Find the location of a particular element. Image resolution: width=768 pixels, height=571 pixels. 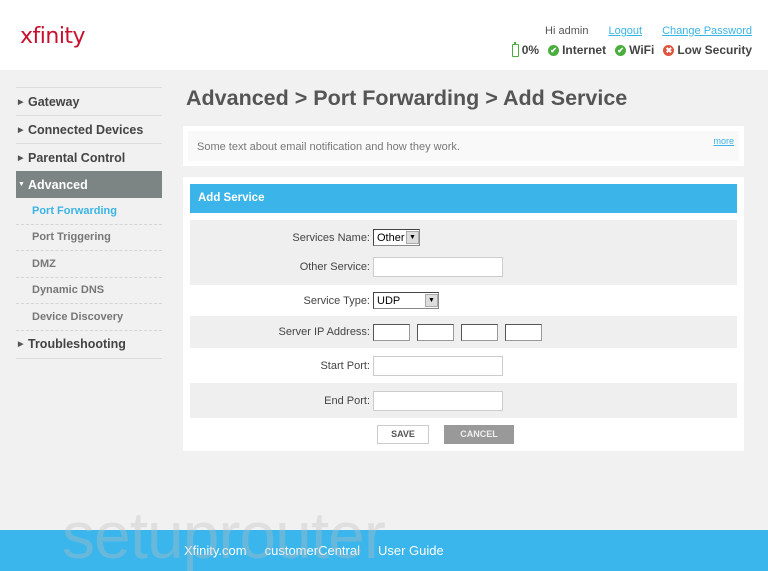

footer-link-user-guide: User Guide is located at coordinates (411, 550).